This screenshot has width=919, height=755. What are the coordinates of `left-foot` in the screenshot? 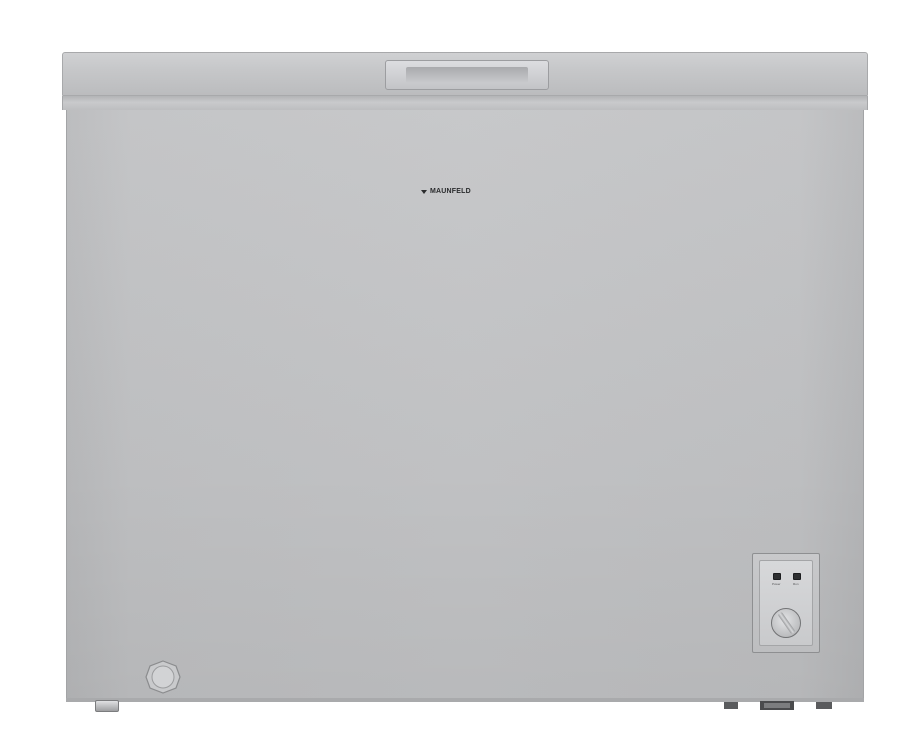 It's located at (107, 706).